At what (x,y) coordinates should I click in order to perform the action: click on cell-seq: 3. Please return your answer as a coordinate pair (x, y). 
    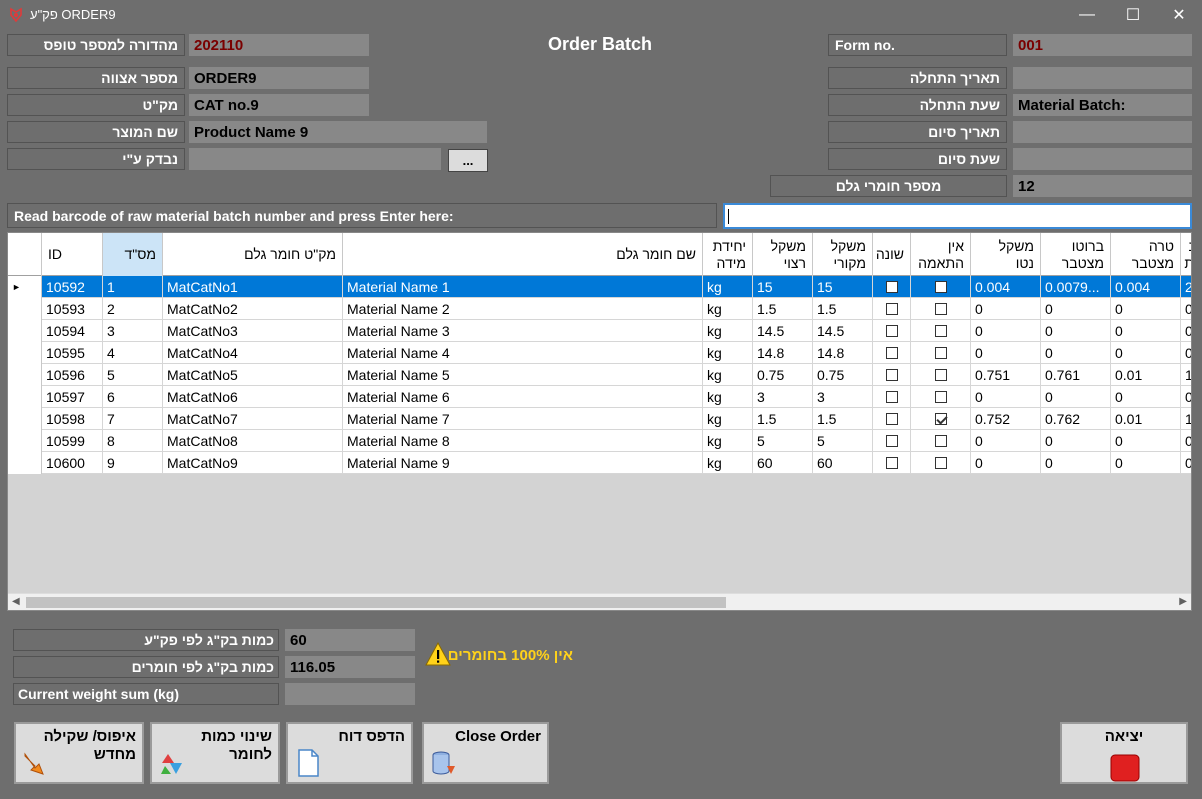
    Looking at the image, I should click on (133, 331).